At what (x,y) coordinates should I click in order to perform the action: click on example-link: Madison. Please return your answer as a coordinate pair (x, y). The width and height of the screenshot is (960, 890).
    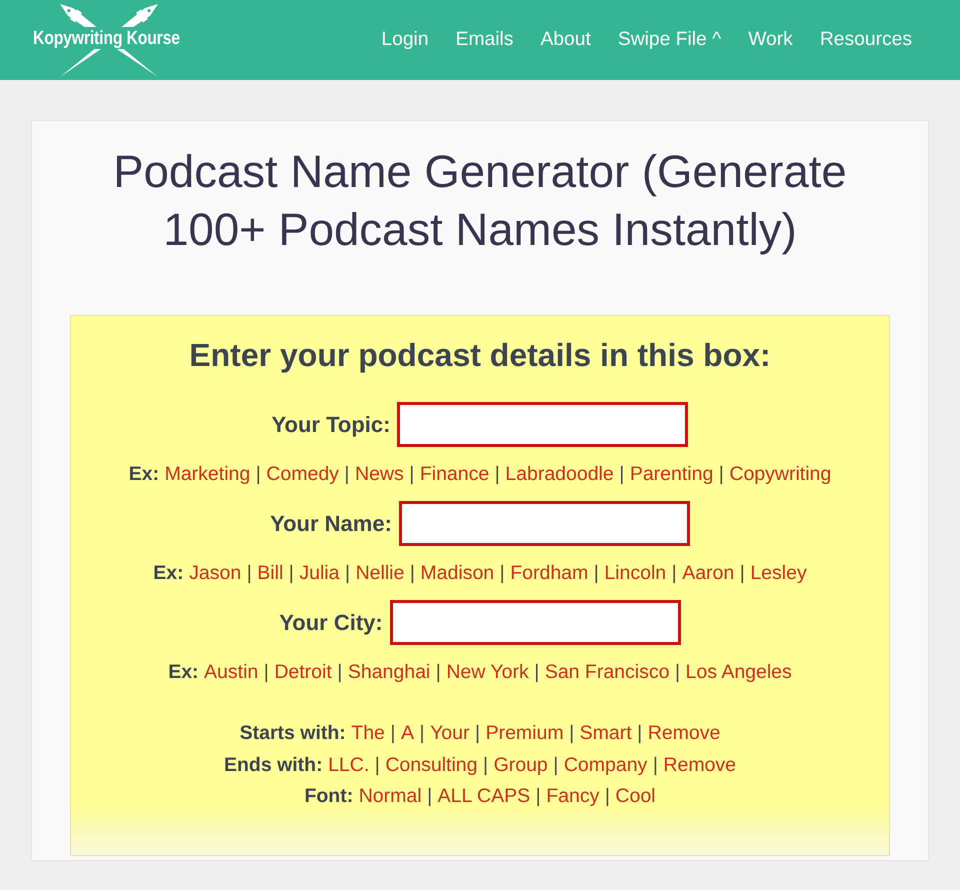
    Looking at the image, I should click on (457, 573).